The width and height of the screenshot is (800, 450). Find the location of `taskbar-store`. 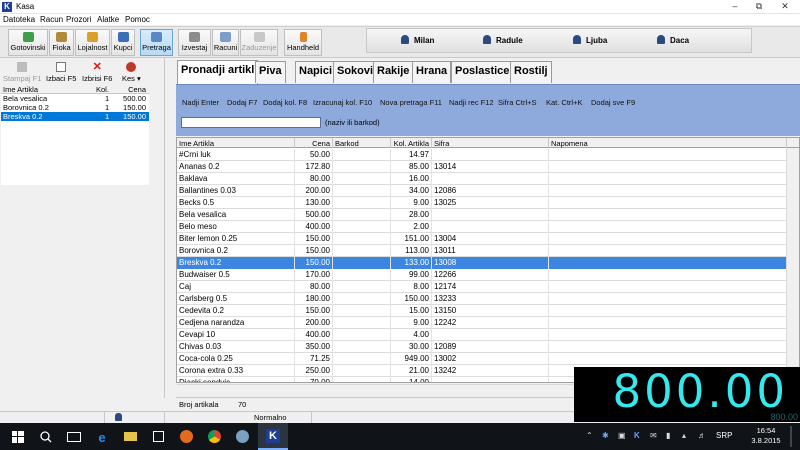

taskbar-store is located at coordinates (158, 436).